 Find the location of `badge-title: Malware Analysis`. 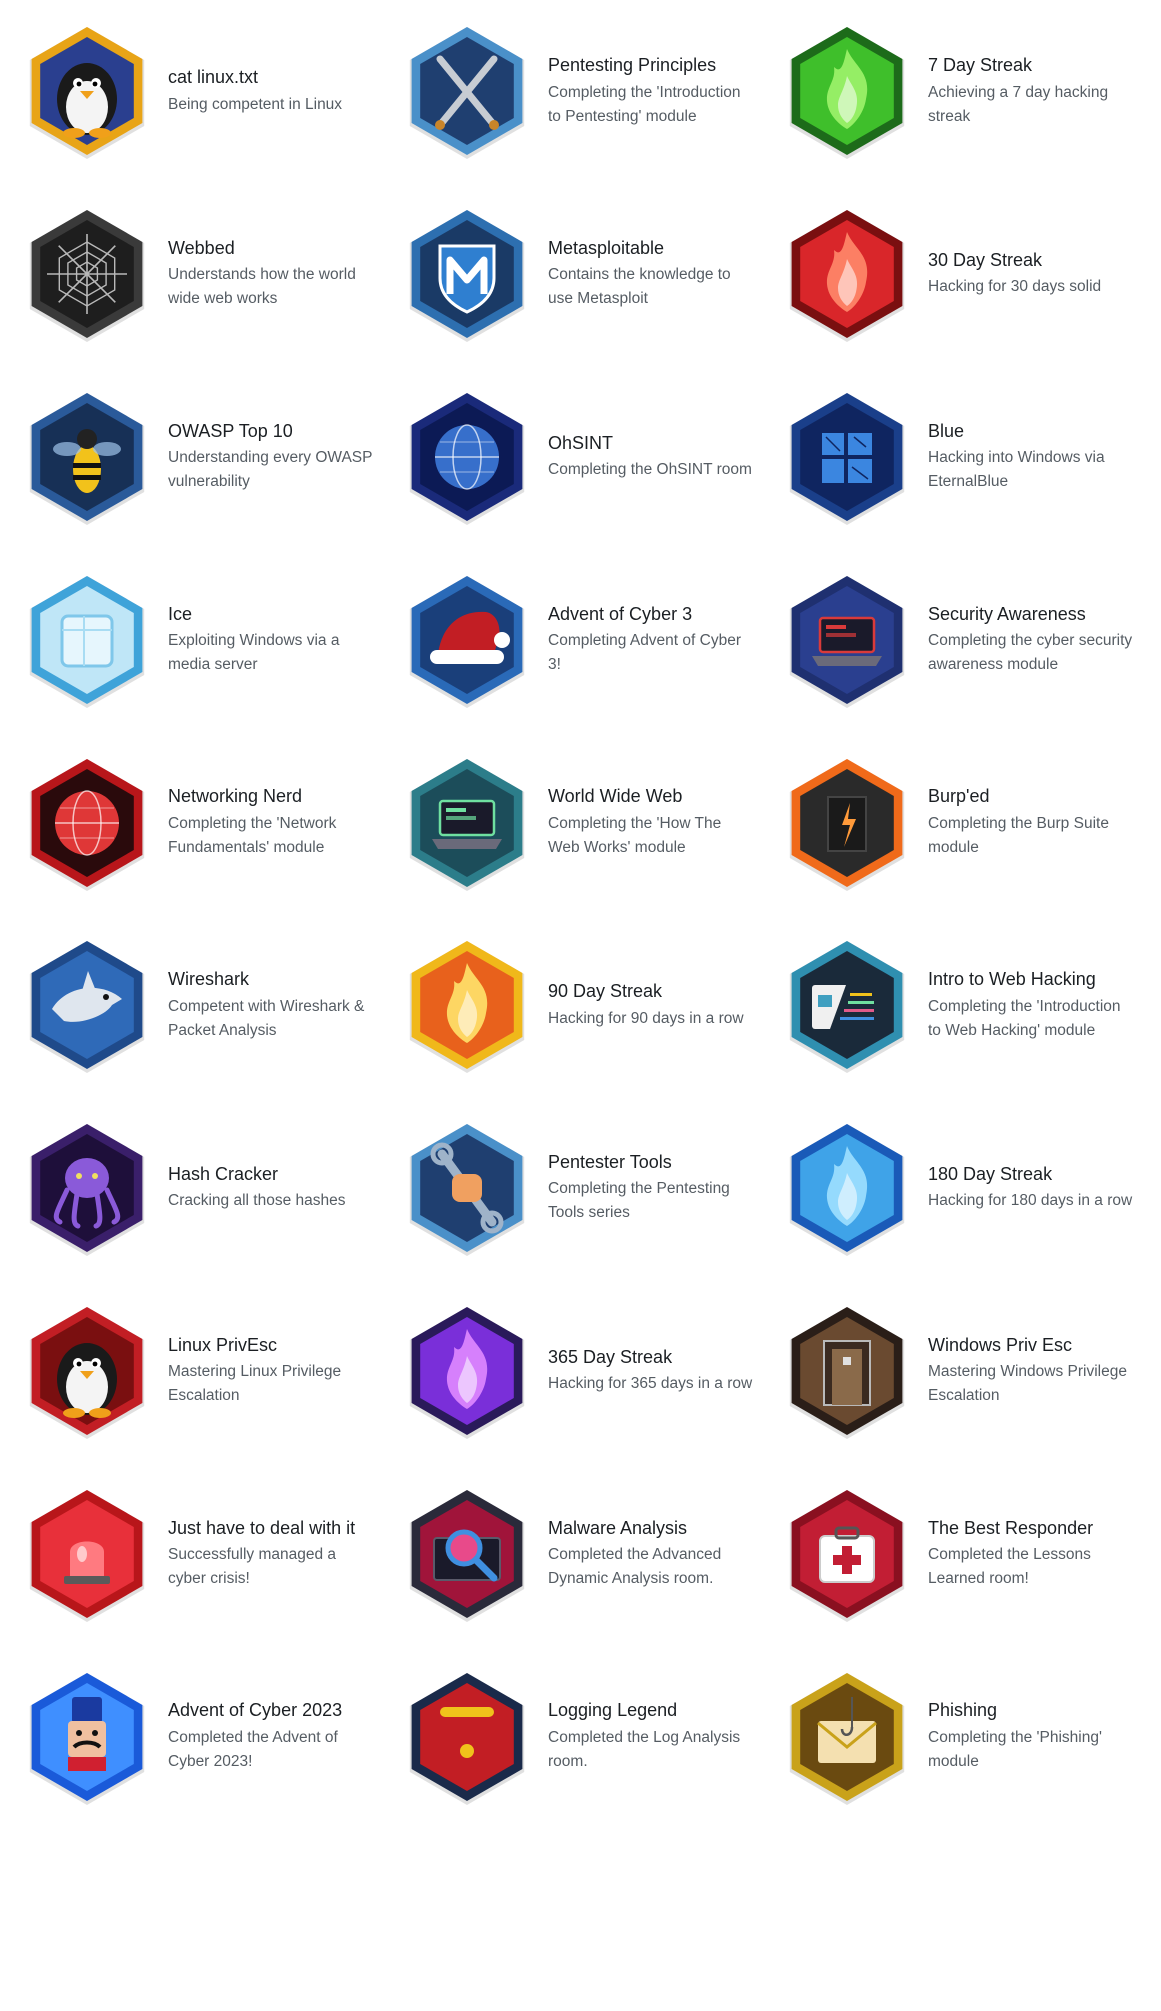

badge-title: Malware Analysis is located at coordinates (618, 1527).